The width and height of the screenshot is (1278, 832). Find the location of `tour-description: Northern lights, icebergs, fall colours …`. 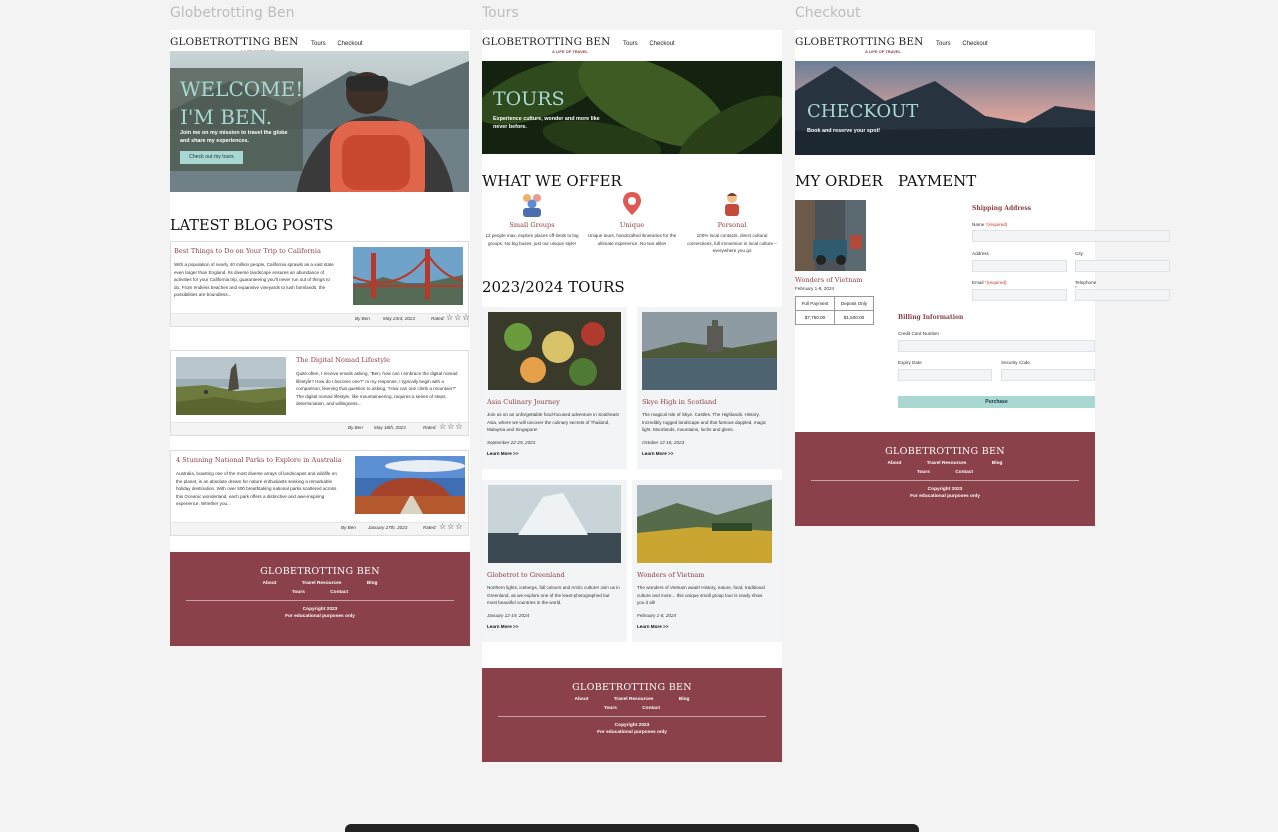

tour-description: Northern lights, icebergs, fall colours … is located at coordinates (553, 595).